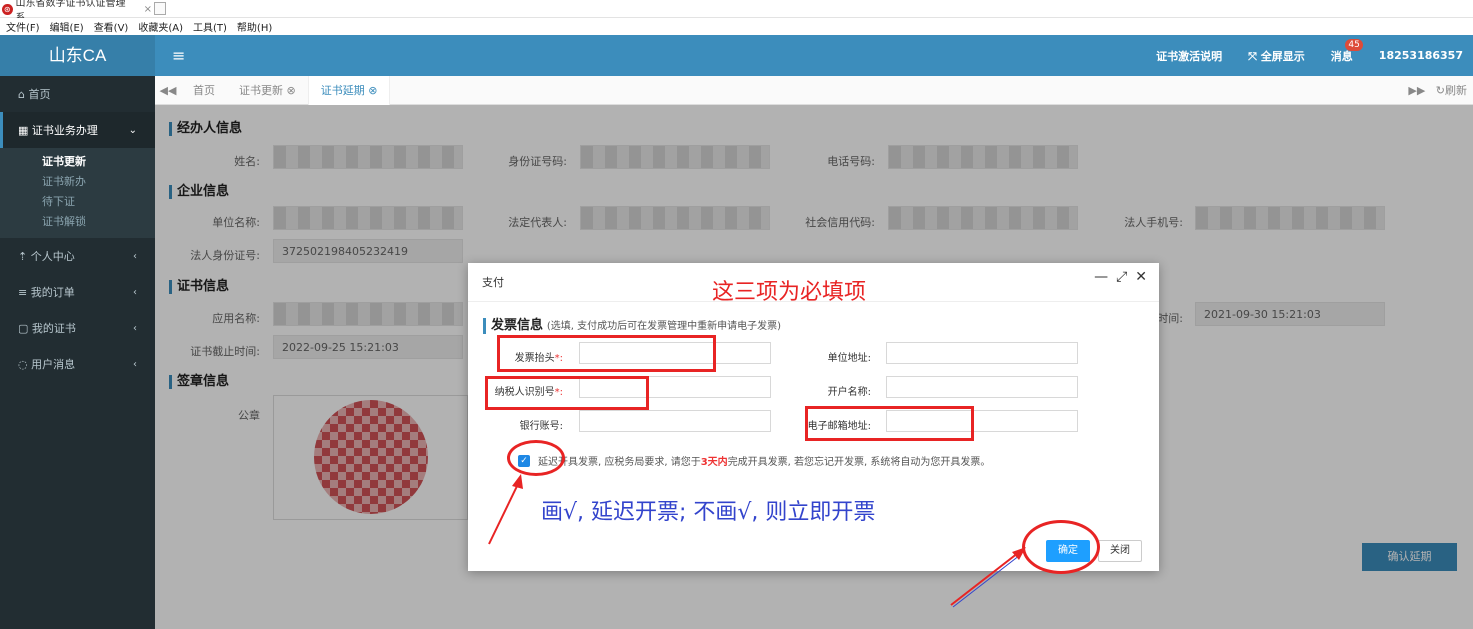 This screenshot has height=629, width=1473. Describe the element at coordinates (859, 462) in the screenshot. I see `delay-text-part: 完成开具发票, 若您忘记开发票, 系统将自动为您开具发票。` at that location.